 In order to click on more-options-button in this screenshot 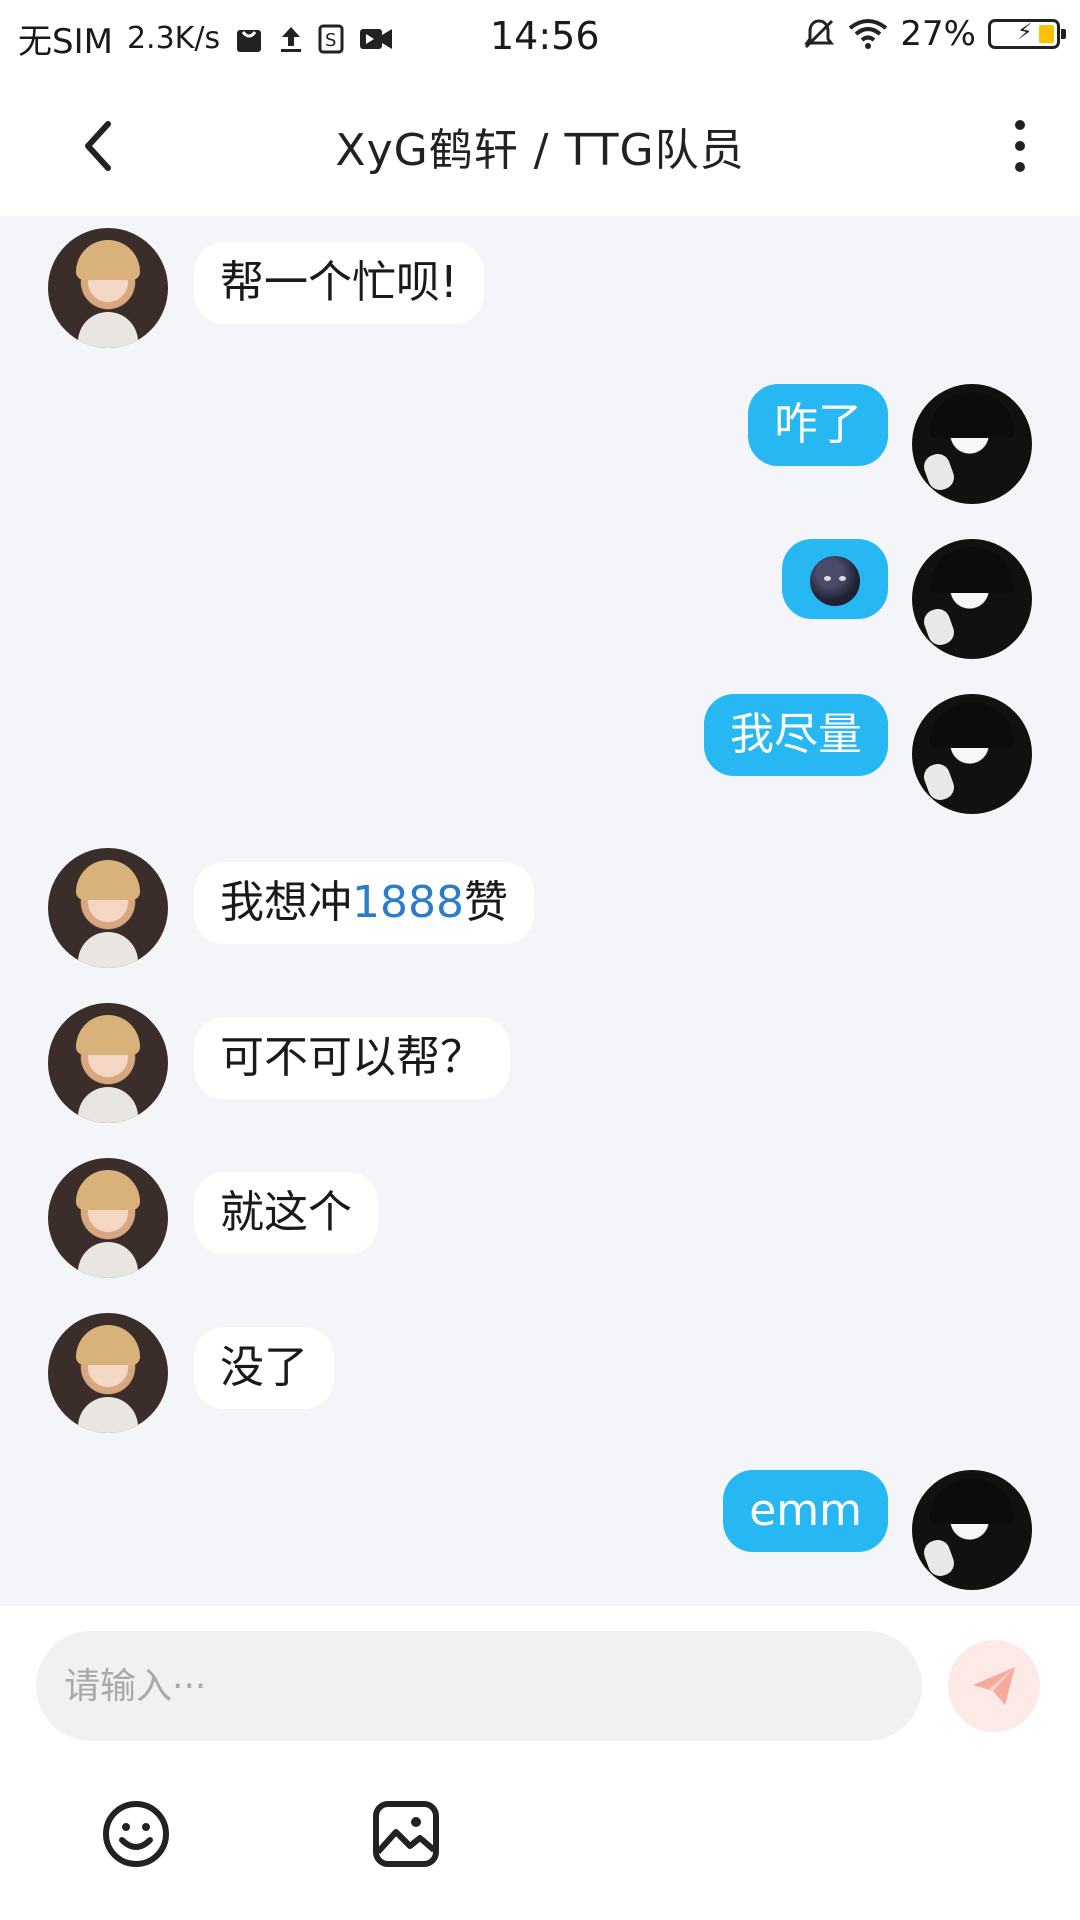, I will do `click(1020, 146)`.